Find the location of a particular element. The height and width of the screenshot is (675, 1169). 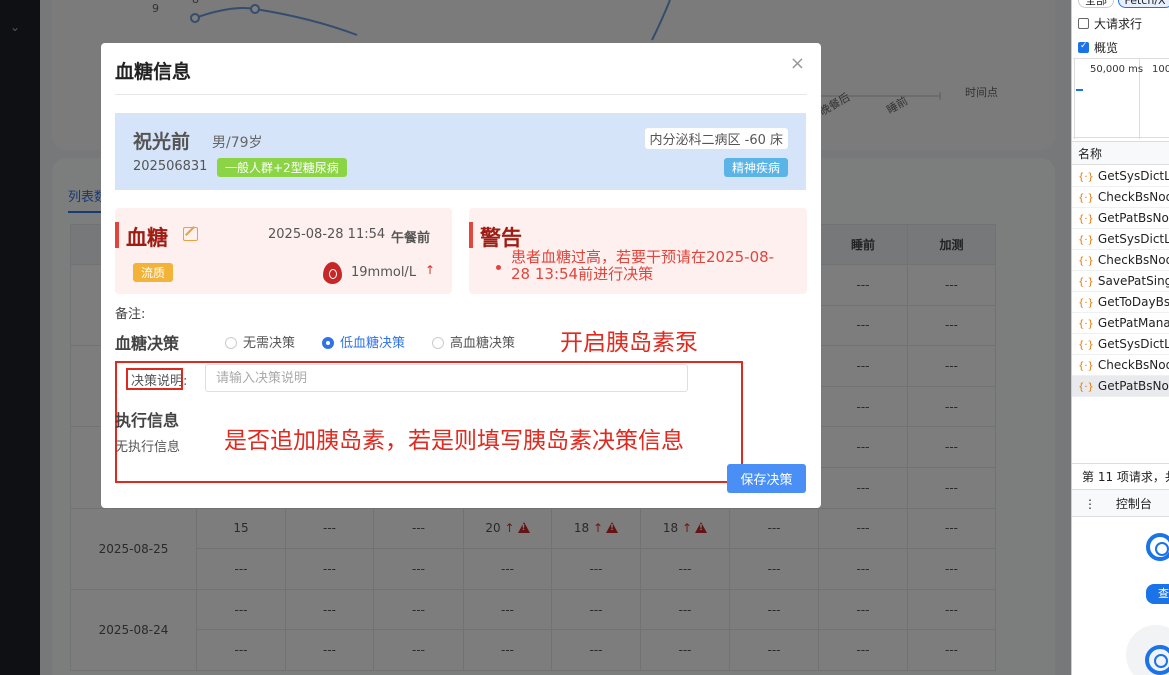

blood-sugar-value: 19mmol/L is located at coordinates (384, 272).